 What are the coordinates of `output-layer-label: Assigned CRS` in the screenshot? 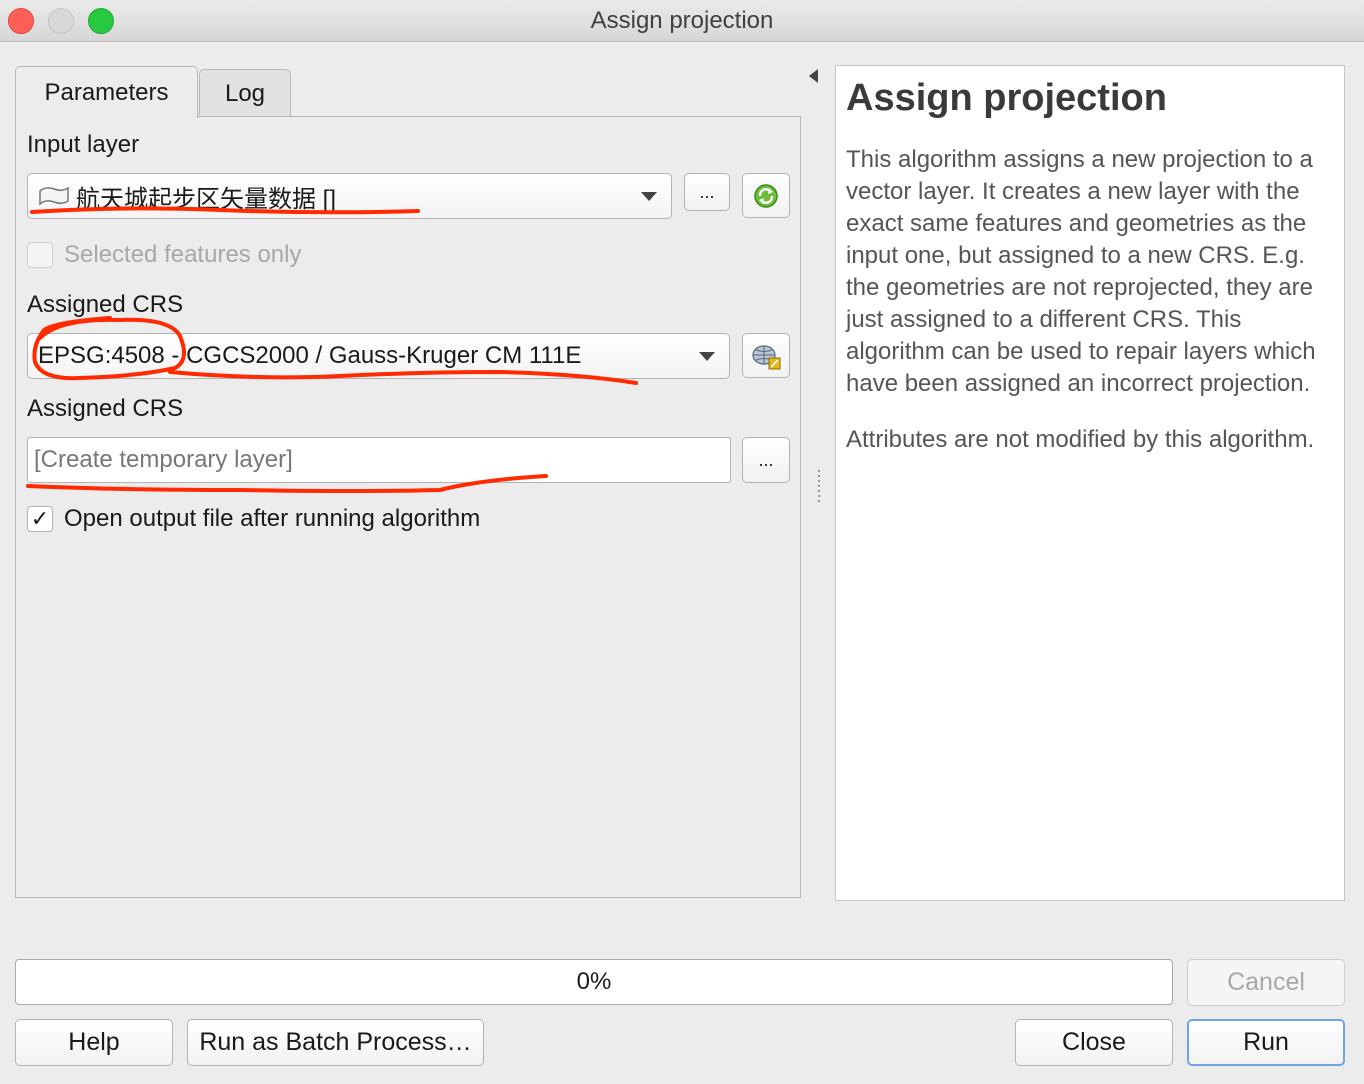 It's located at (105, 408).